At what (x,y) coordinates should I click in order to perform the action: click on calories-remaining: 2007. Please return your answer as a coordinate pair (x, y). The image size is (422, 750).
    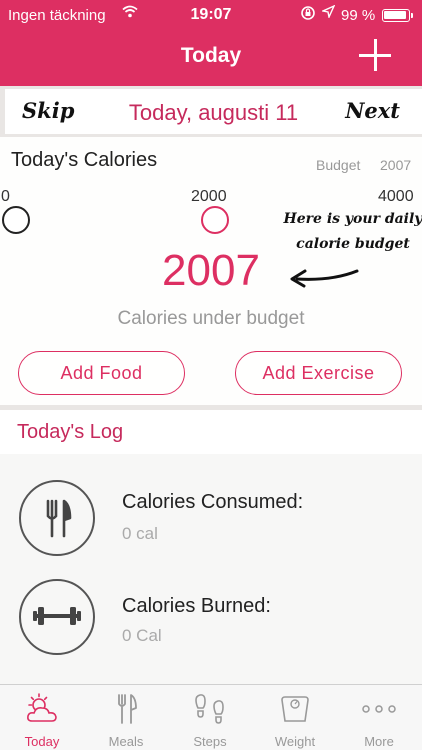
    Looking at the image, I should click on (211, 270).